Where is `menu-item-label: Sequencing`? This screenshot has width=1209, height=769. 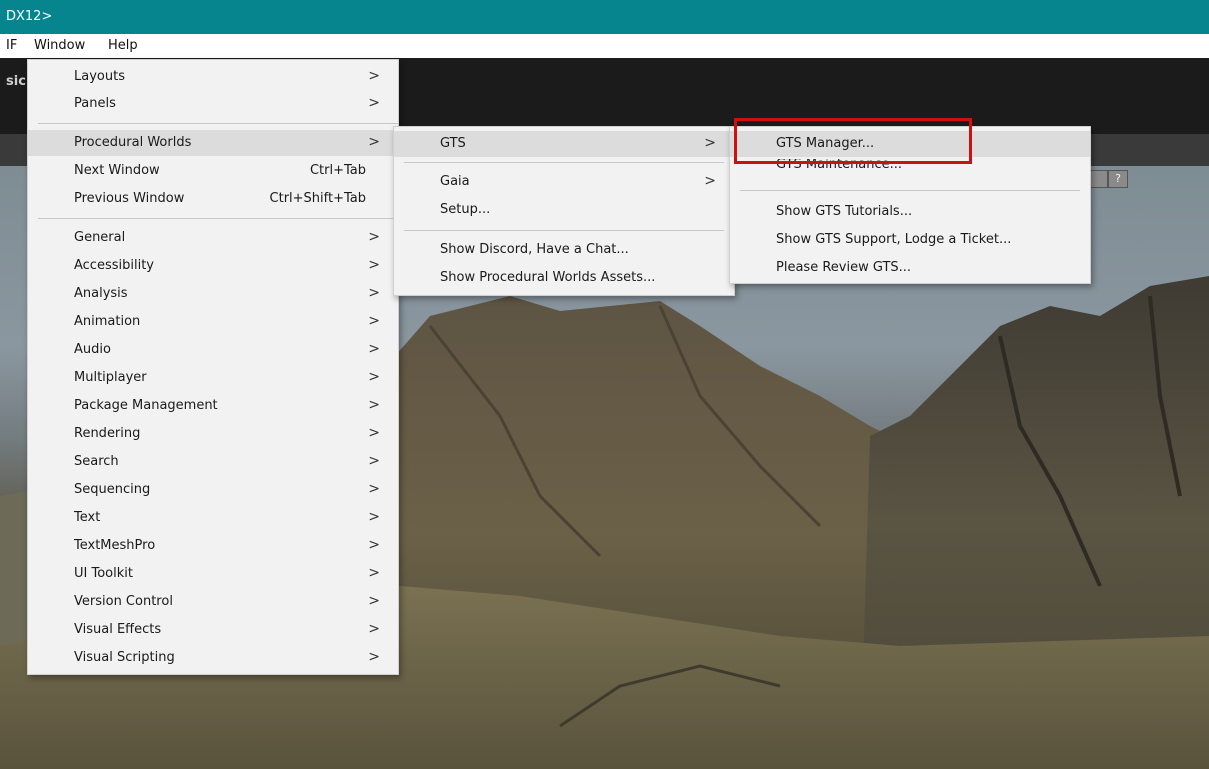 menu-item-label: Sequencing is located at coordinates (112, 489).